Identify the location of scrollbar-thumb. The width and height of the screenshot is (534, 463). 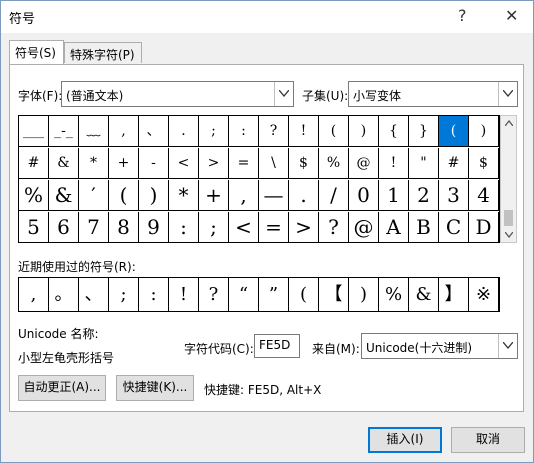
(508, 218).